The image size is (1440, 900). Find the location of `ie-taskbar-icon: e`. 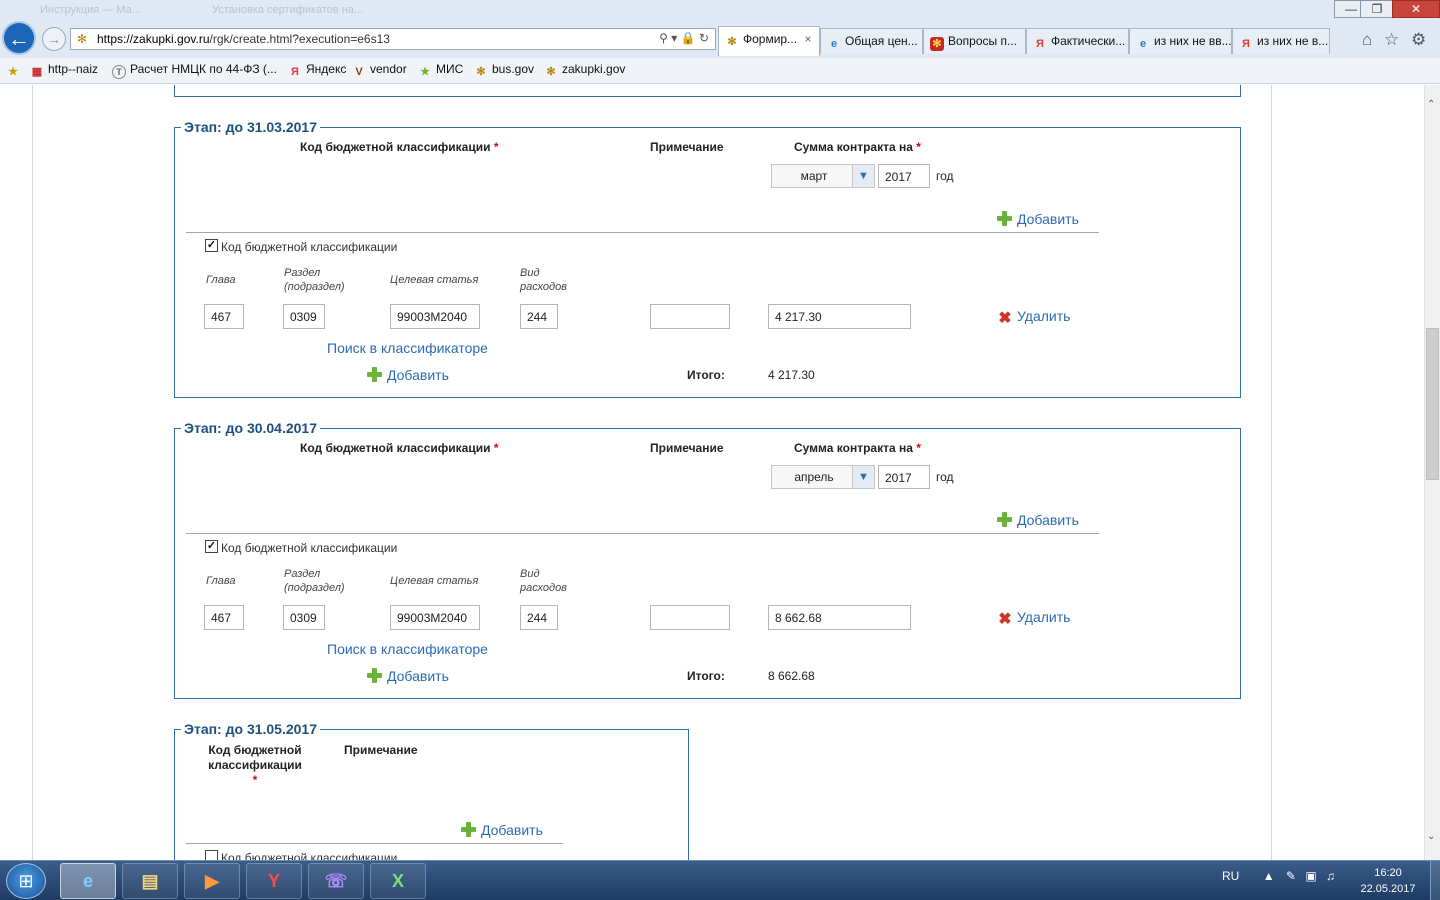

ie-taskbar-icon: e is located at coordinates (88, 881).